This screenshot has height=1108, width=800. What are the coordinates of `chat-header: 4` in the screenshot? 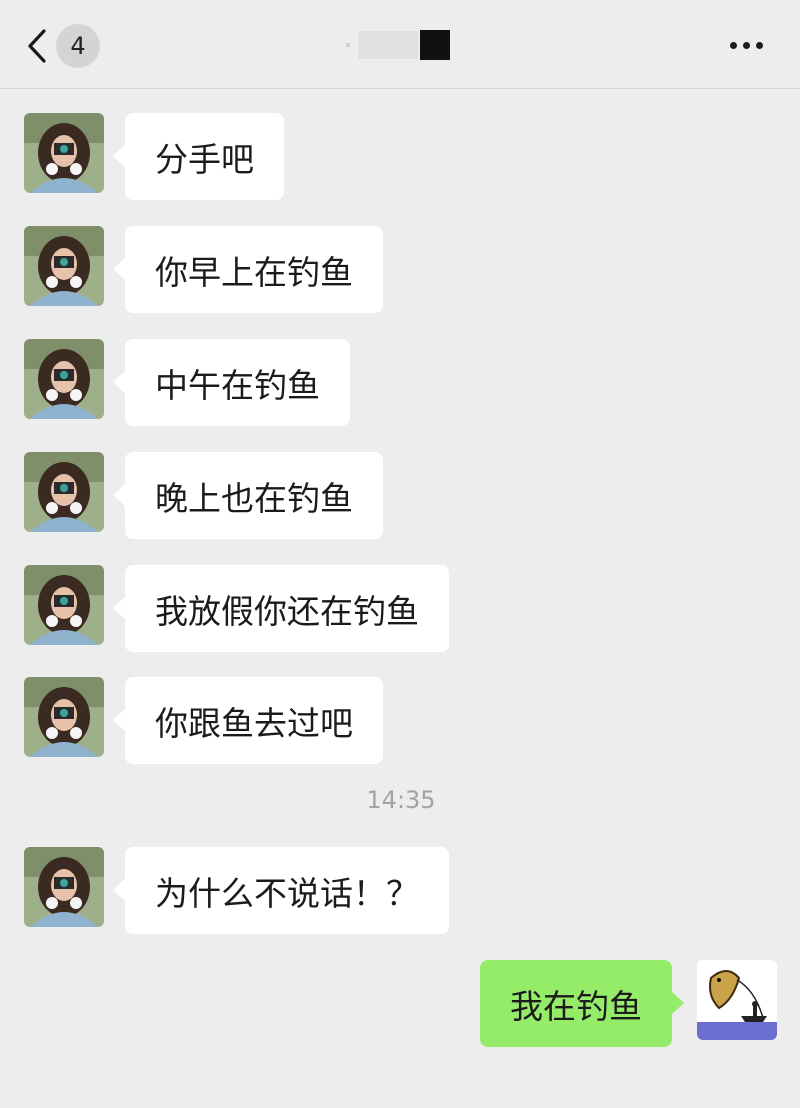 It's located at (400, 44).